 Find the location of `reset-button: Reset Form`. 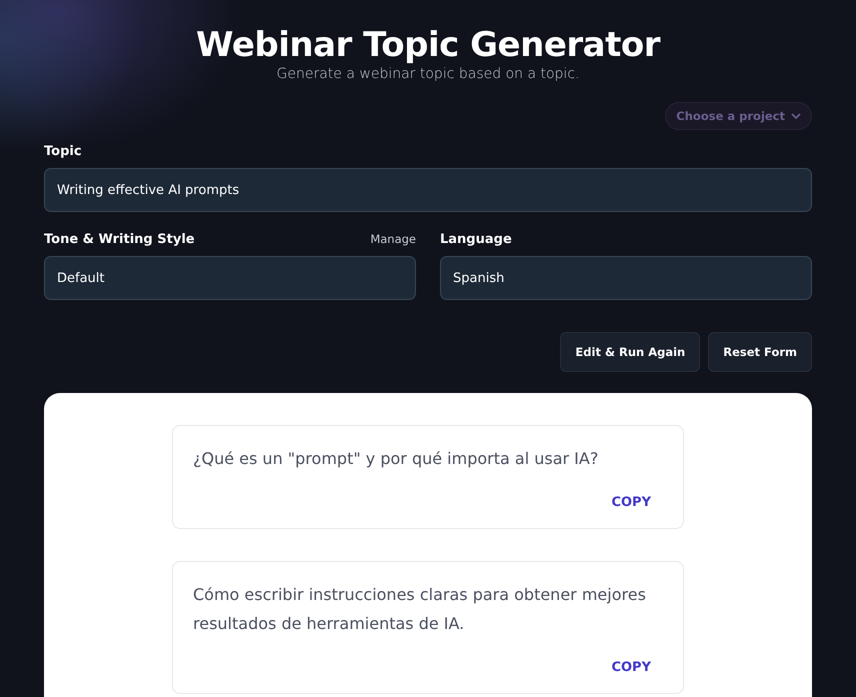

reset-button: Reset Form is located at coordinates (760, 352).